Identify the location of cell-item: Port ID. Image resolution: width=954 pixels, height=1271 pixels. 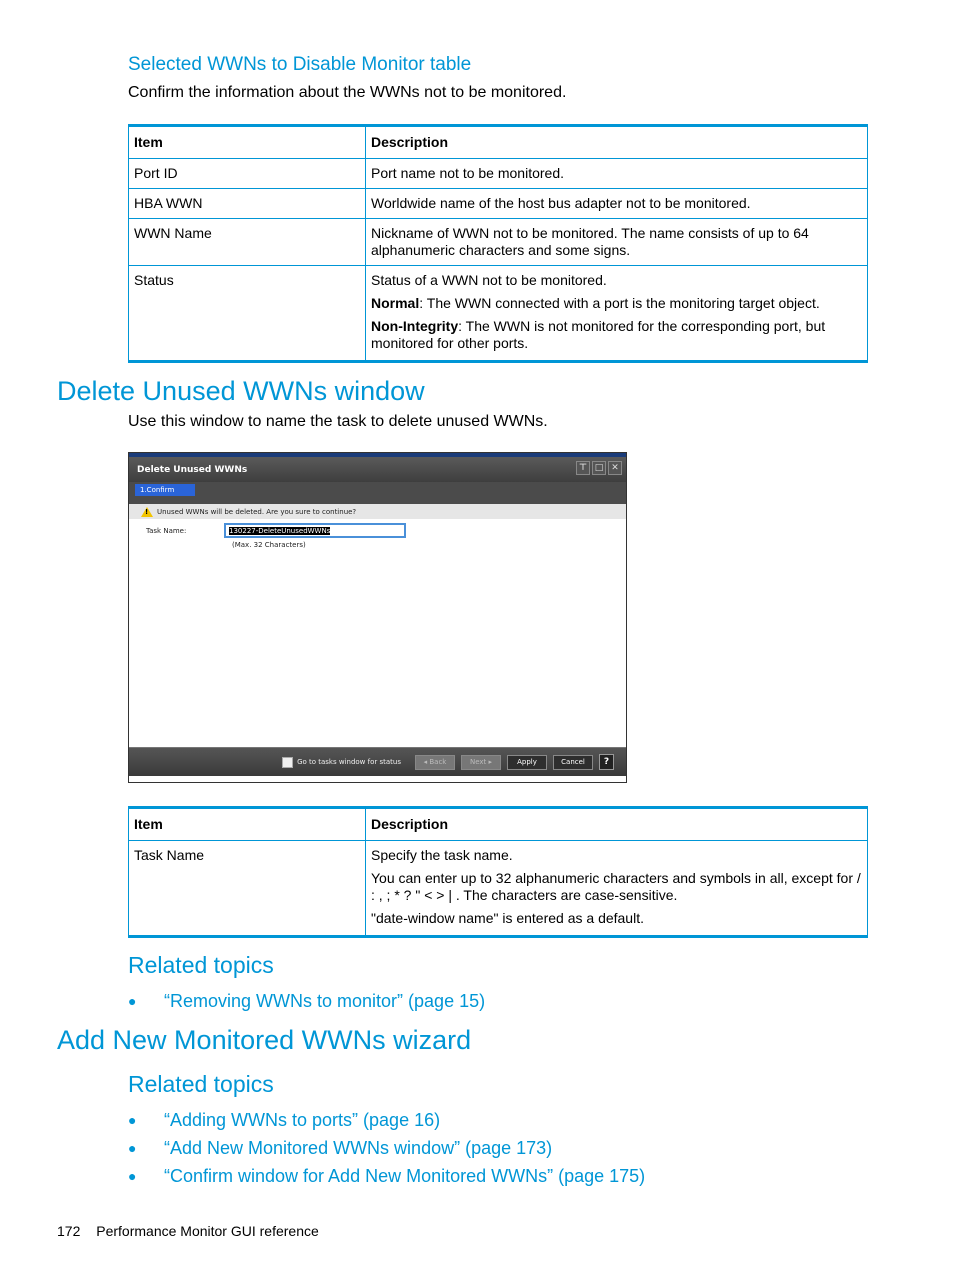
(247, 173).